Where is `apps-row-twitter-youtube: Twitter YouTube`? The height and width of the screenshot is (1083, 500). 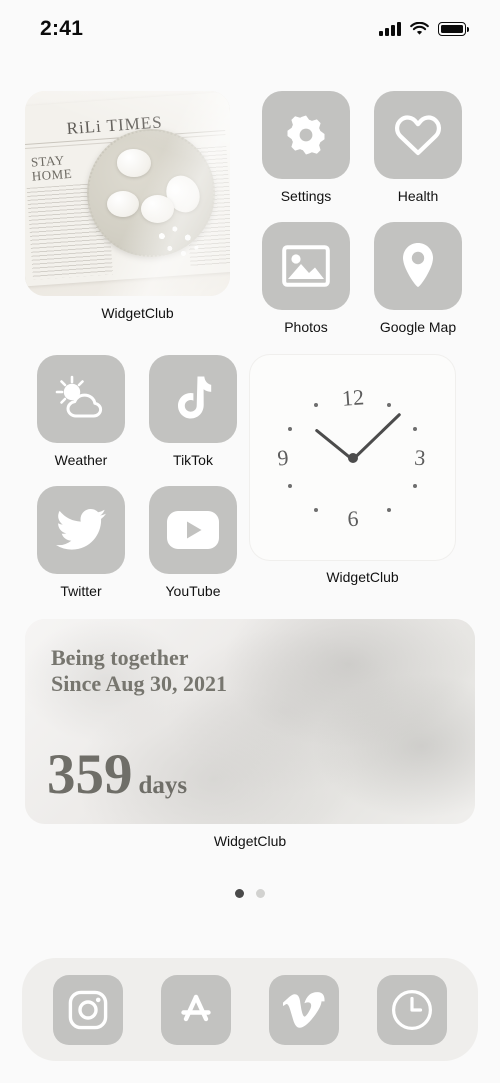 apps-row-twitter-youtube: Twitter YouTube is located at coordinates (137, 542).